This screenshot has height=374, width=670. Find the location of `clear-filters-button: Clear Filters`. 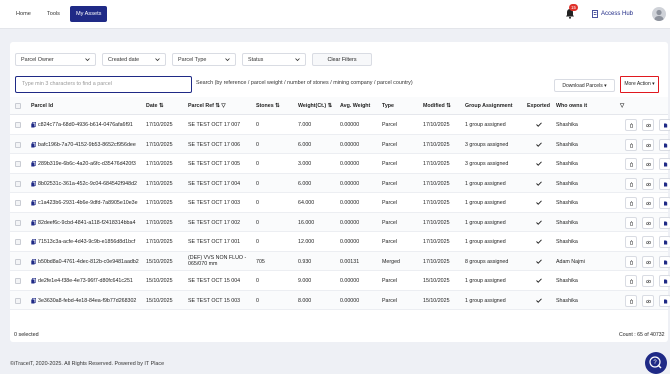

clear-filters-button: Clear Filters is located at coordinates (342, 59).